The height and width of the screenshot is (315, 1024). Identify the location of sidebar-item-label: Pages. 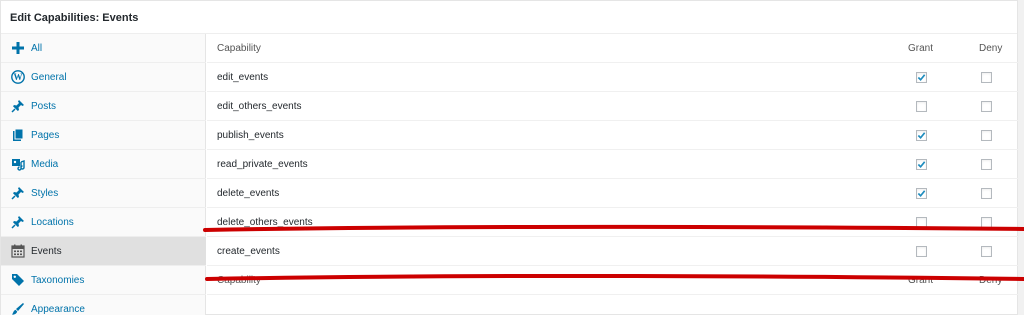
(45, 135).